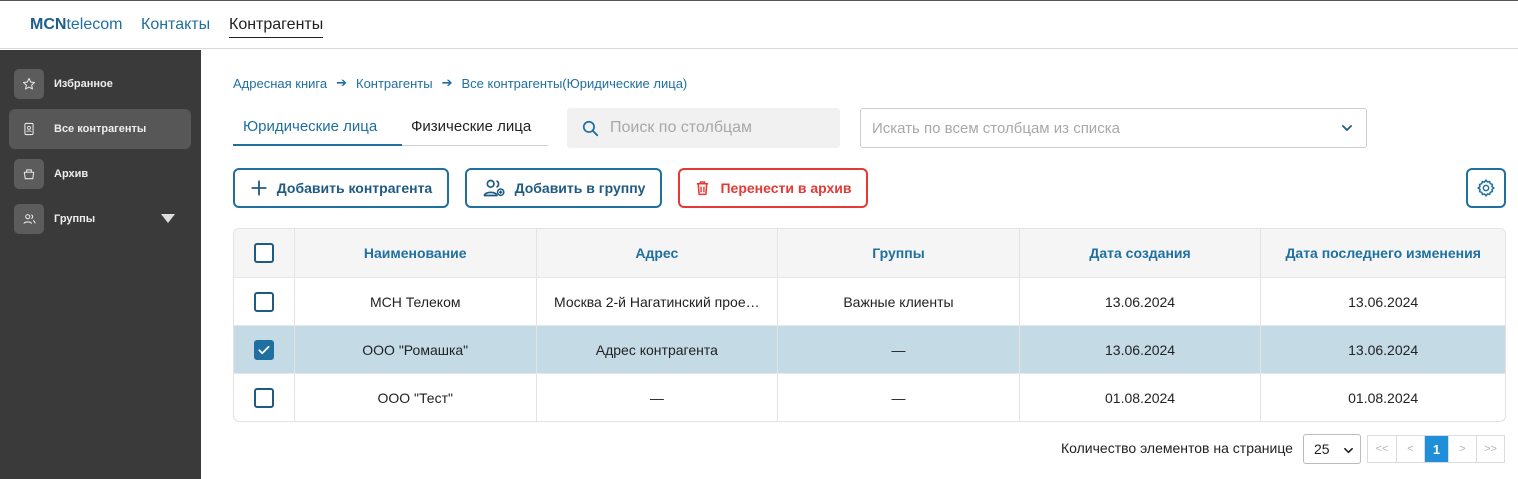 The width and height of the screenshot is (1518, 479). What do you see at coordinates (276, 27) in the screenshot?
I see `nav-link-counterparties: Контрагенты` at bounding box center [276, 27].